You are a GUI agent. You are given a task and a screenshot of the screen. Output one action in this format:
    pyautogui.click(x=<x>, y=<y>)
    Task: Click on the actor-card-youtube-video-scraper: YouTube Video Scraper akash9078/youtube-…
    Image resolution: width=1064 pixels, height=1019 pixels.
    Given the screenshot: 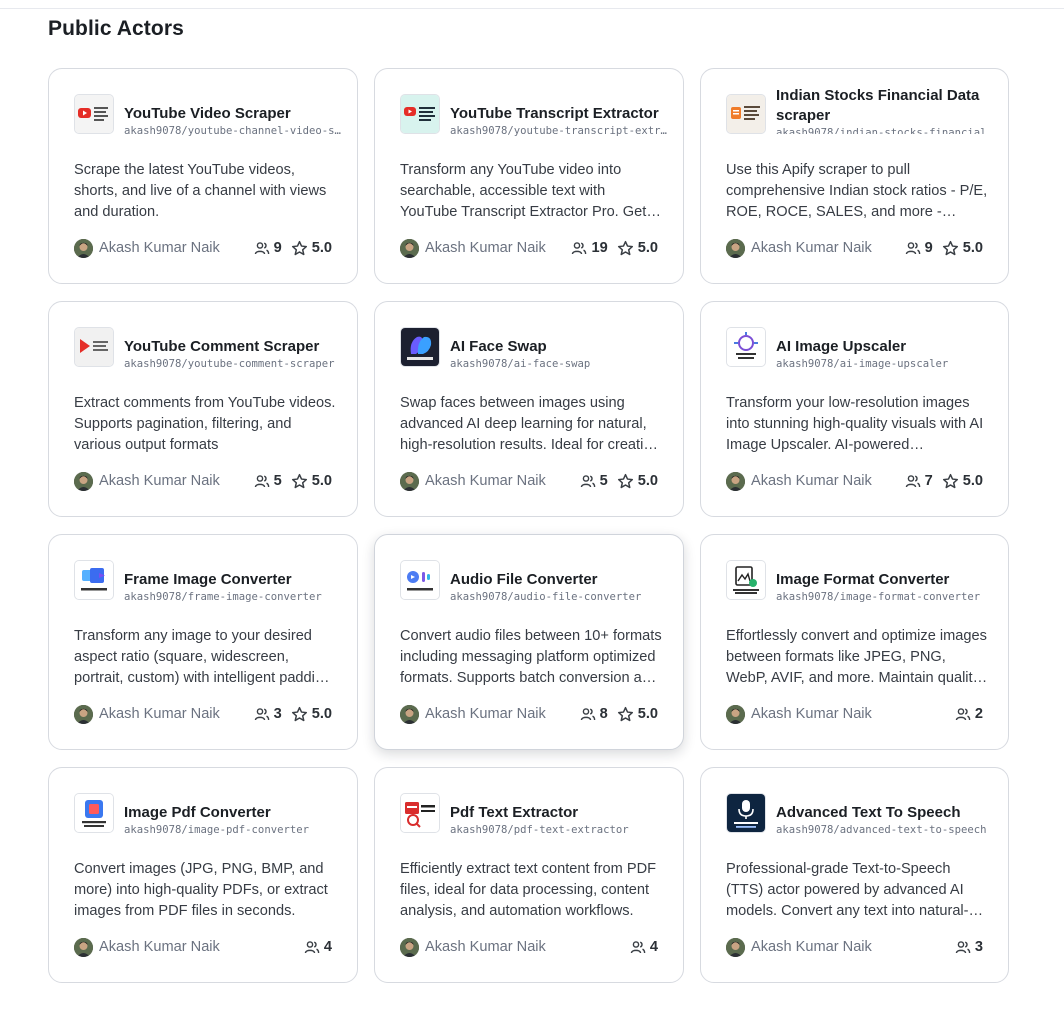 What is the action you would take?
    pyautogui.click(x=203, y=176)
    